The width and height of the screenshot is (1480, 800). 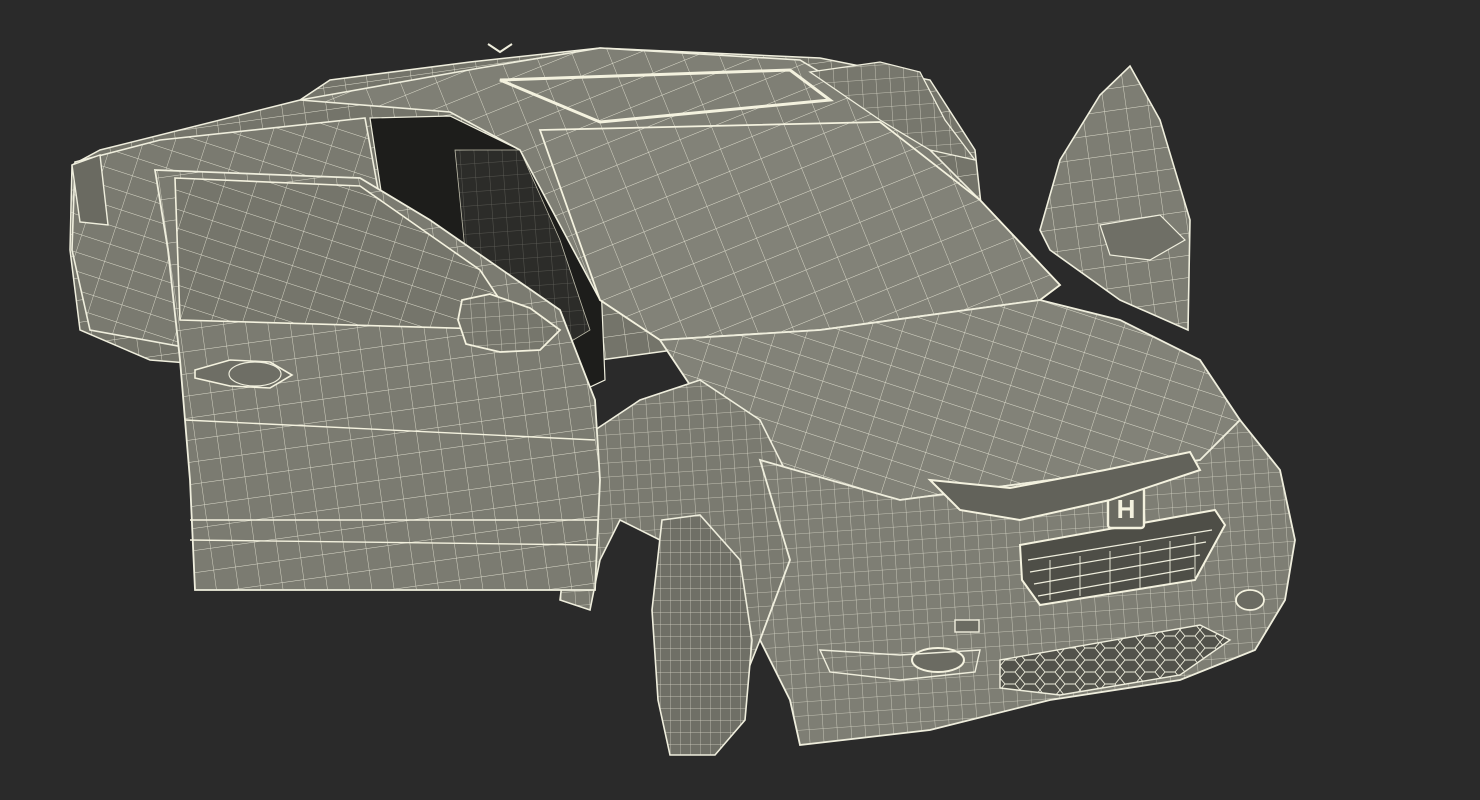 What do you see at coordinates (967, 626) in the screenshot?
I see `bumper-sensor` at bounding box center [967, 626].